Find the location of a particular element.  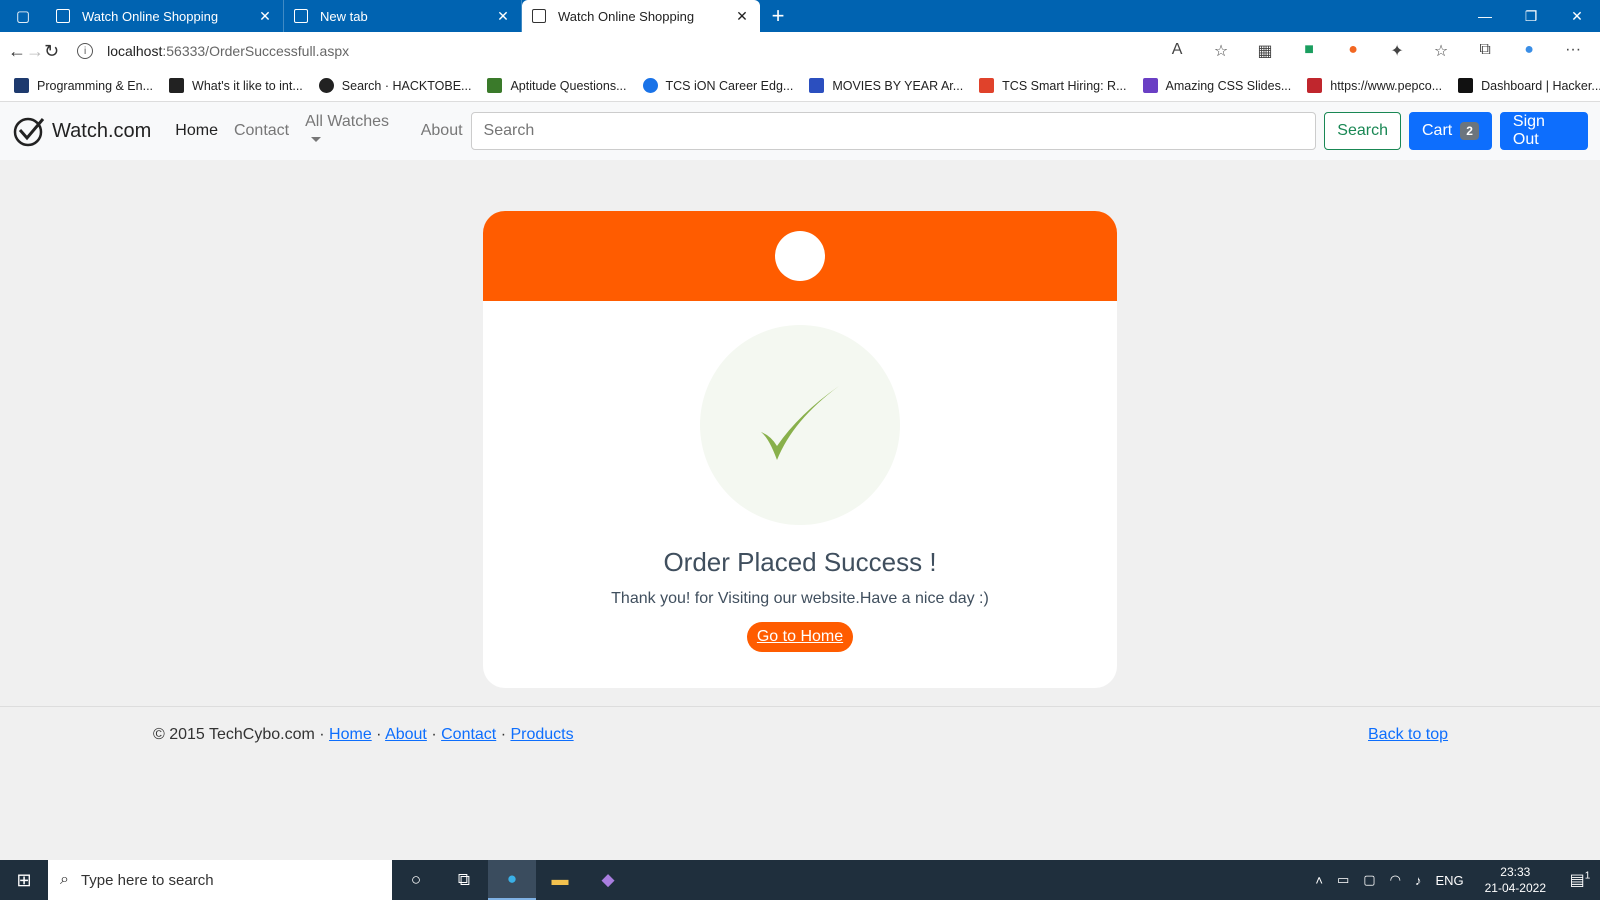

taskbar-search-placeholder: Type here to search is located at coordinates (147, 880).